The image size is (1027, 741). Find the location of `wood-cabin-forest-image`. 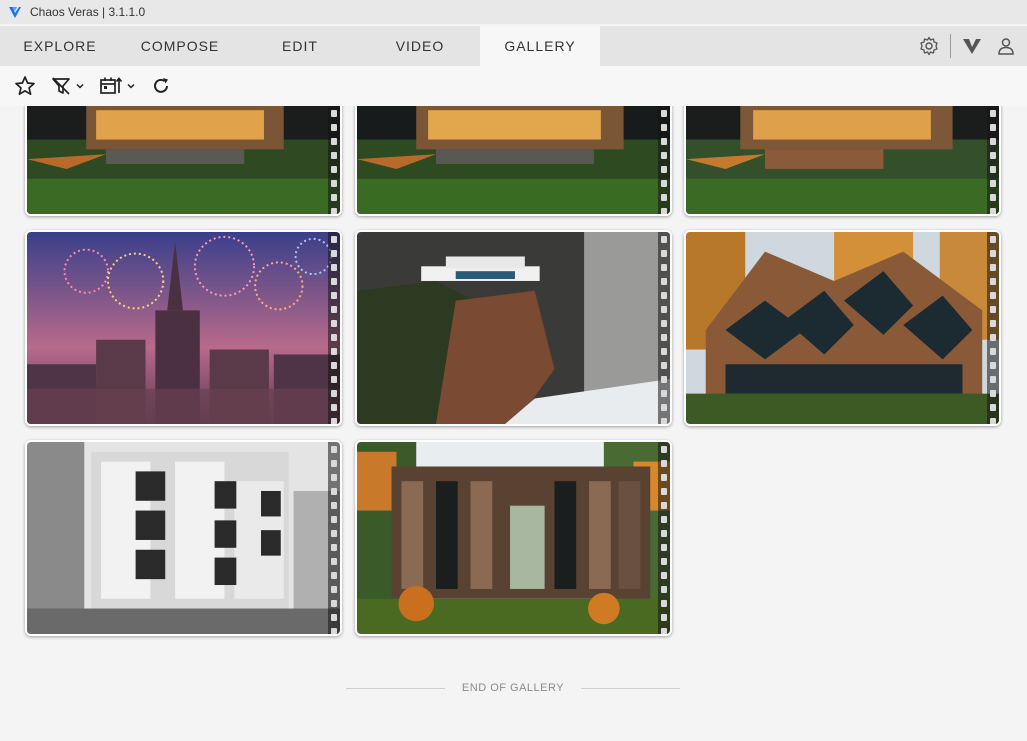

wood-cabin-forest-image is located at coordinates (513, 538).